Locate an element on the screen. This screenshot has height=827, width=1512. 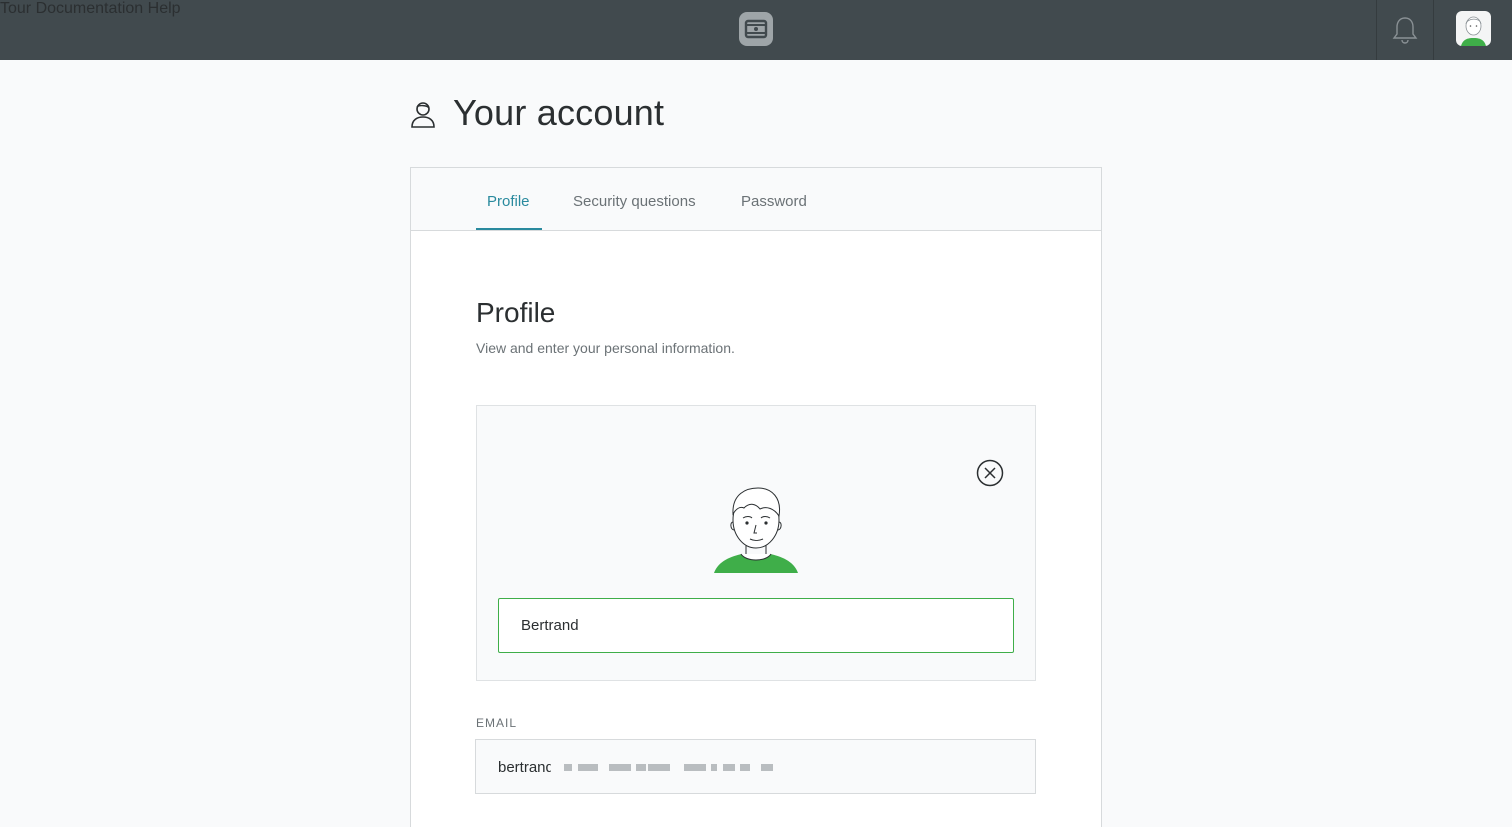
nav-documentation-link: Documentation is located at coordinates (90, 8).